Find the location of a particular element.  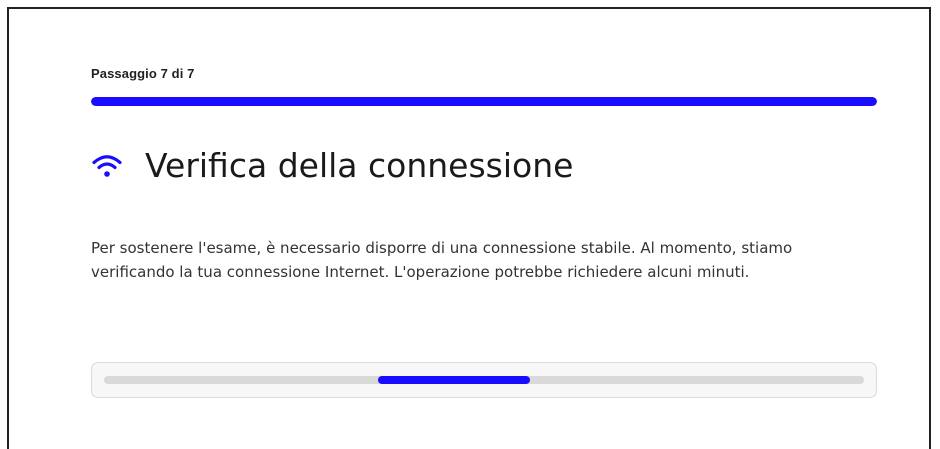

wifi-icon is located at coordinates (107, 165).